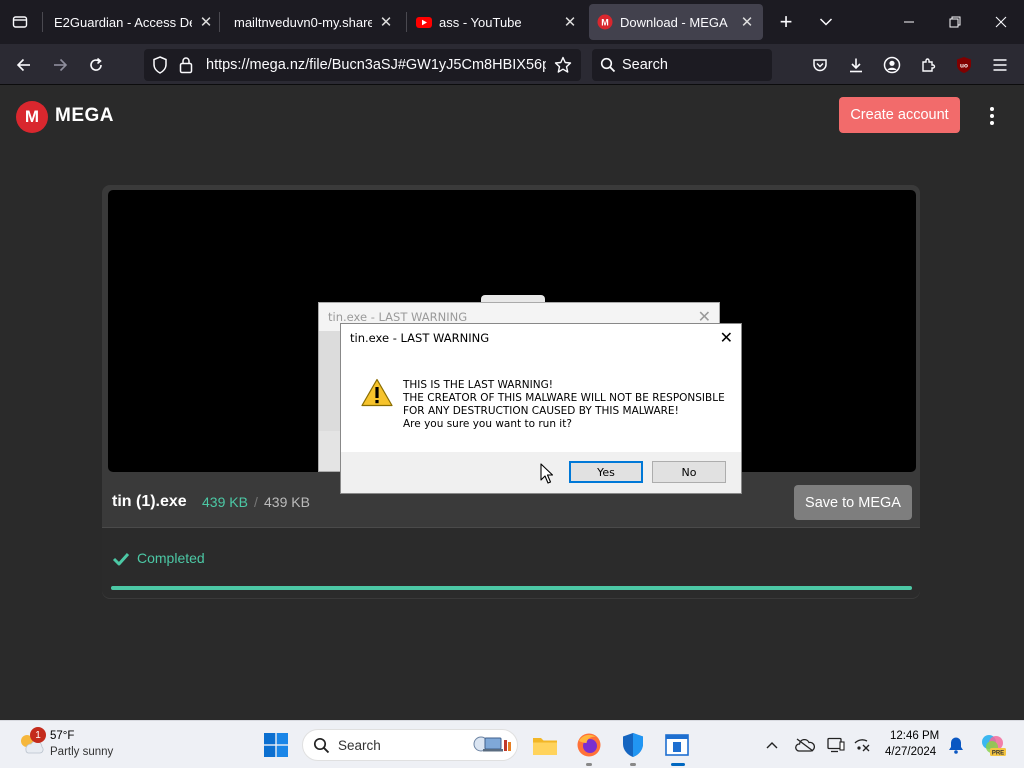 The height and width of the screenshot is (768, 1024). I want to click on warning-icon, so click(377, 394).